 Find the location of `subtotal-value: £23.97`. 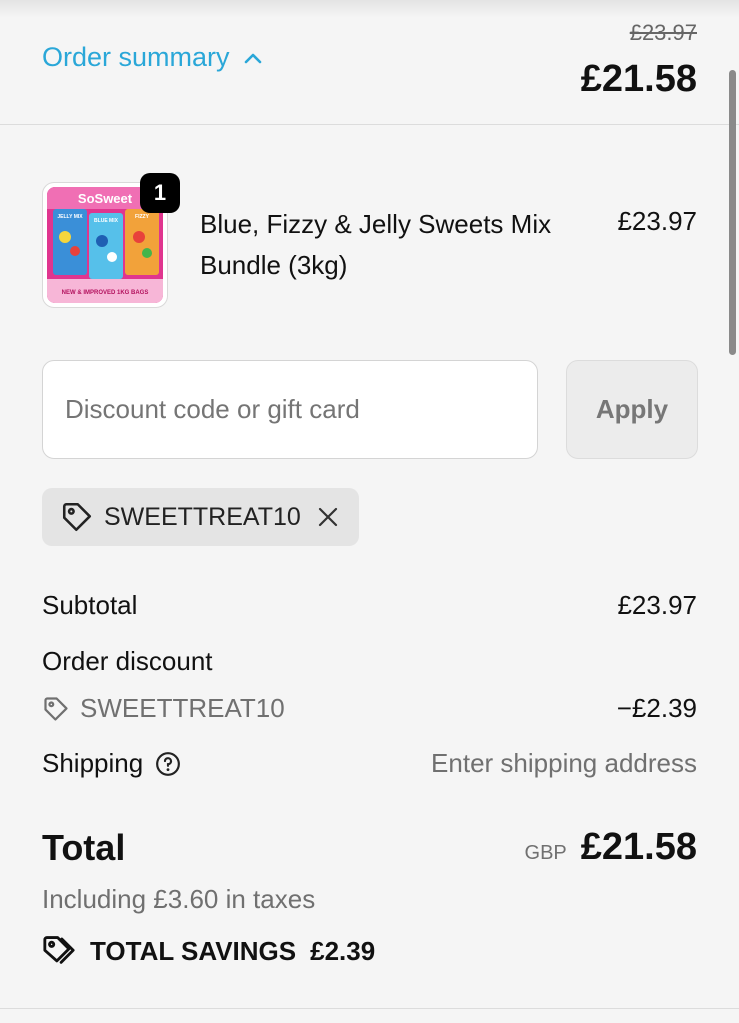

subtotal-value: £23.97 is located at coordinates (657, 605).